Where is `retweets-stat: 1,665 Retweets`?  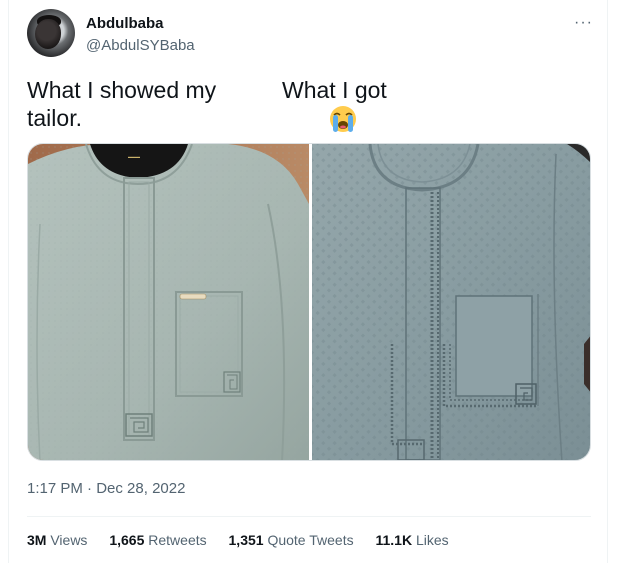 retweets-stat: 1,665 Retweets is located at coordinates (157, 540).